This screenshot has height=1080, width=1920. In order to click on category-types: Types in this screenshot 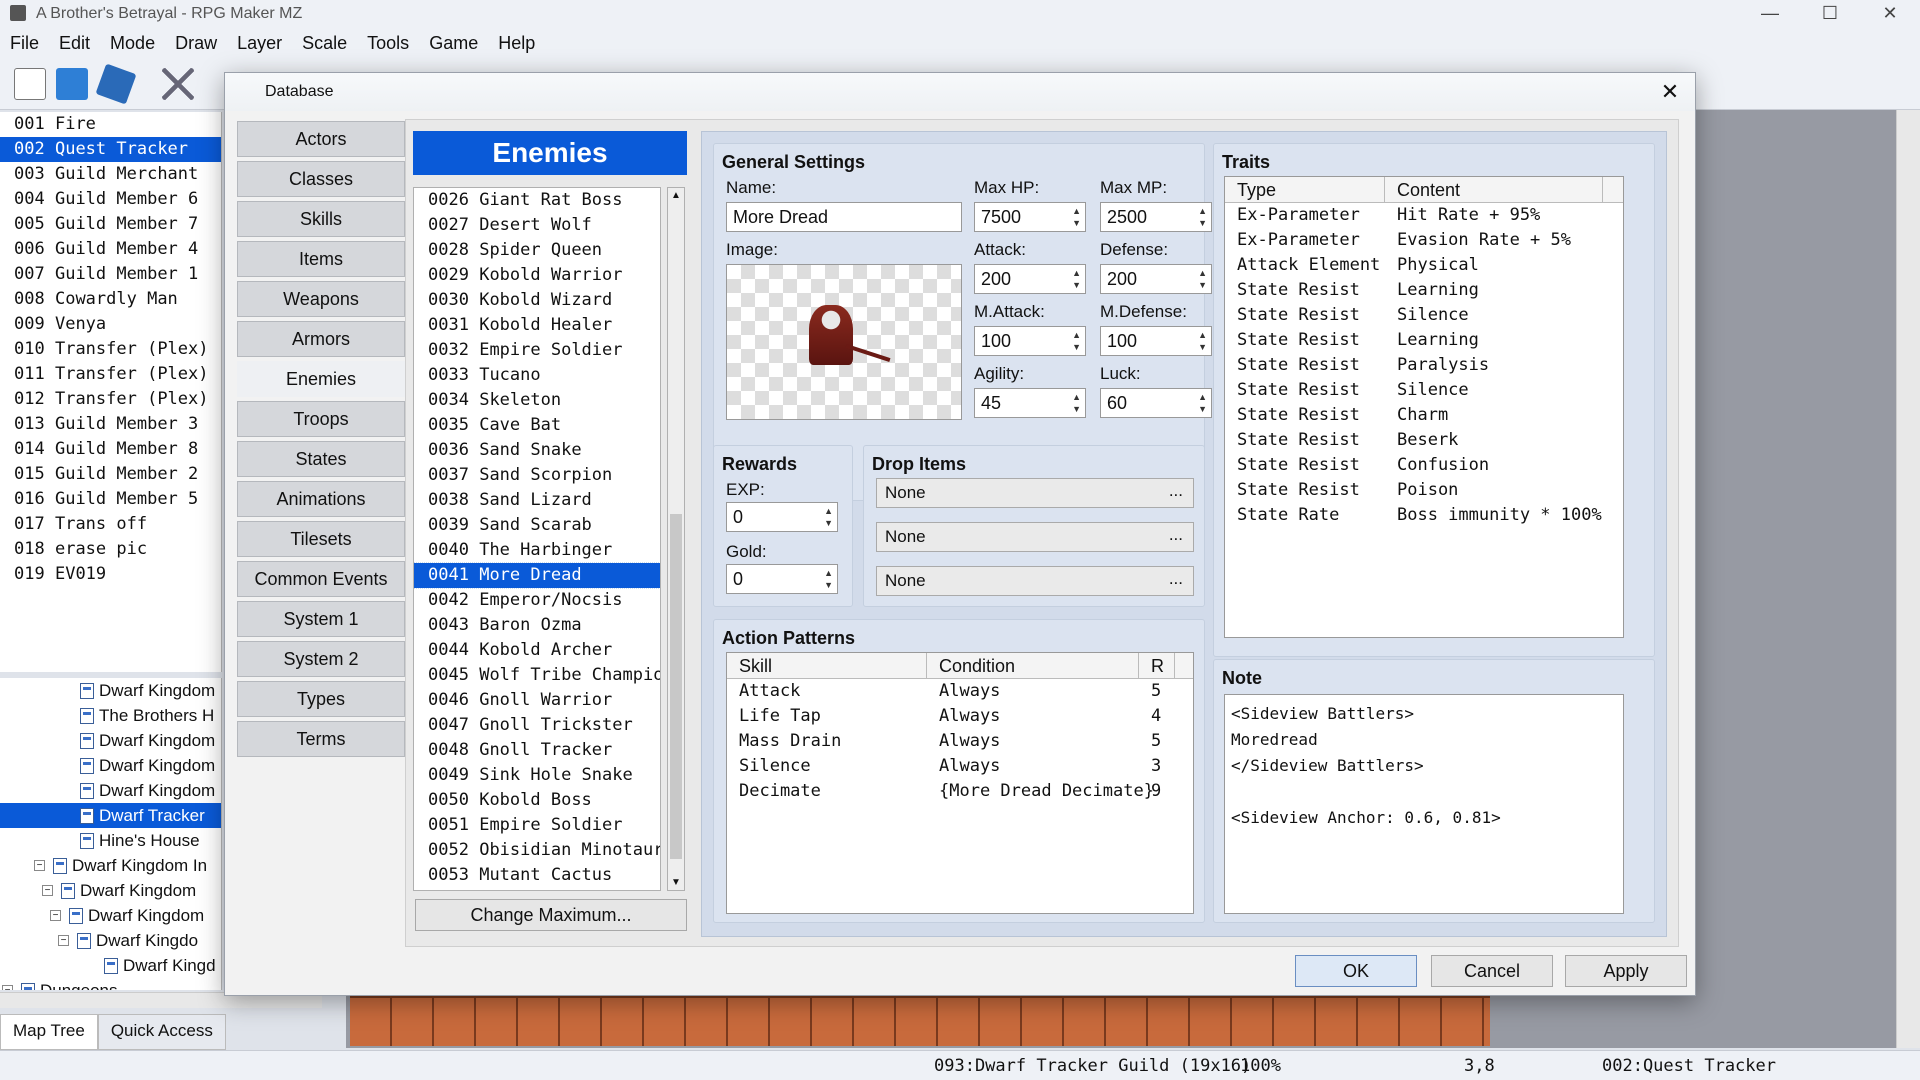, I will do `click(321, 699)`.